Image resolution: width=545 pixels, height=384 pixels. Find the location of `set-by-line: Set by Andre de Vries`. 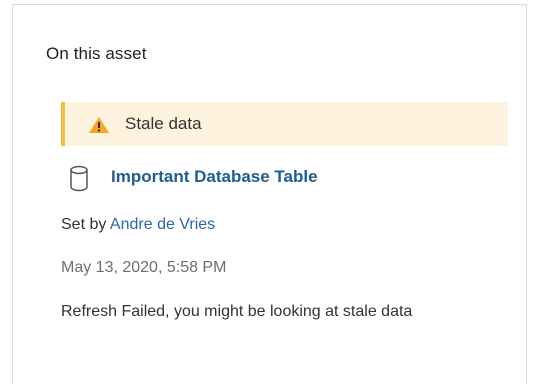

set-by-line: Set by Andre de Vries is located at coordinates (138, 225).